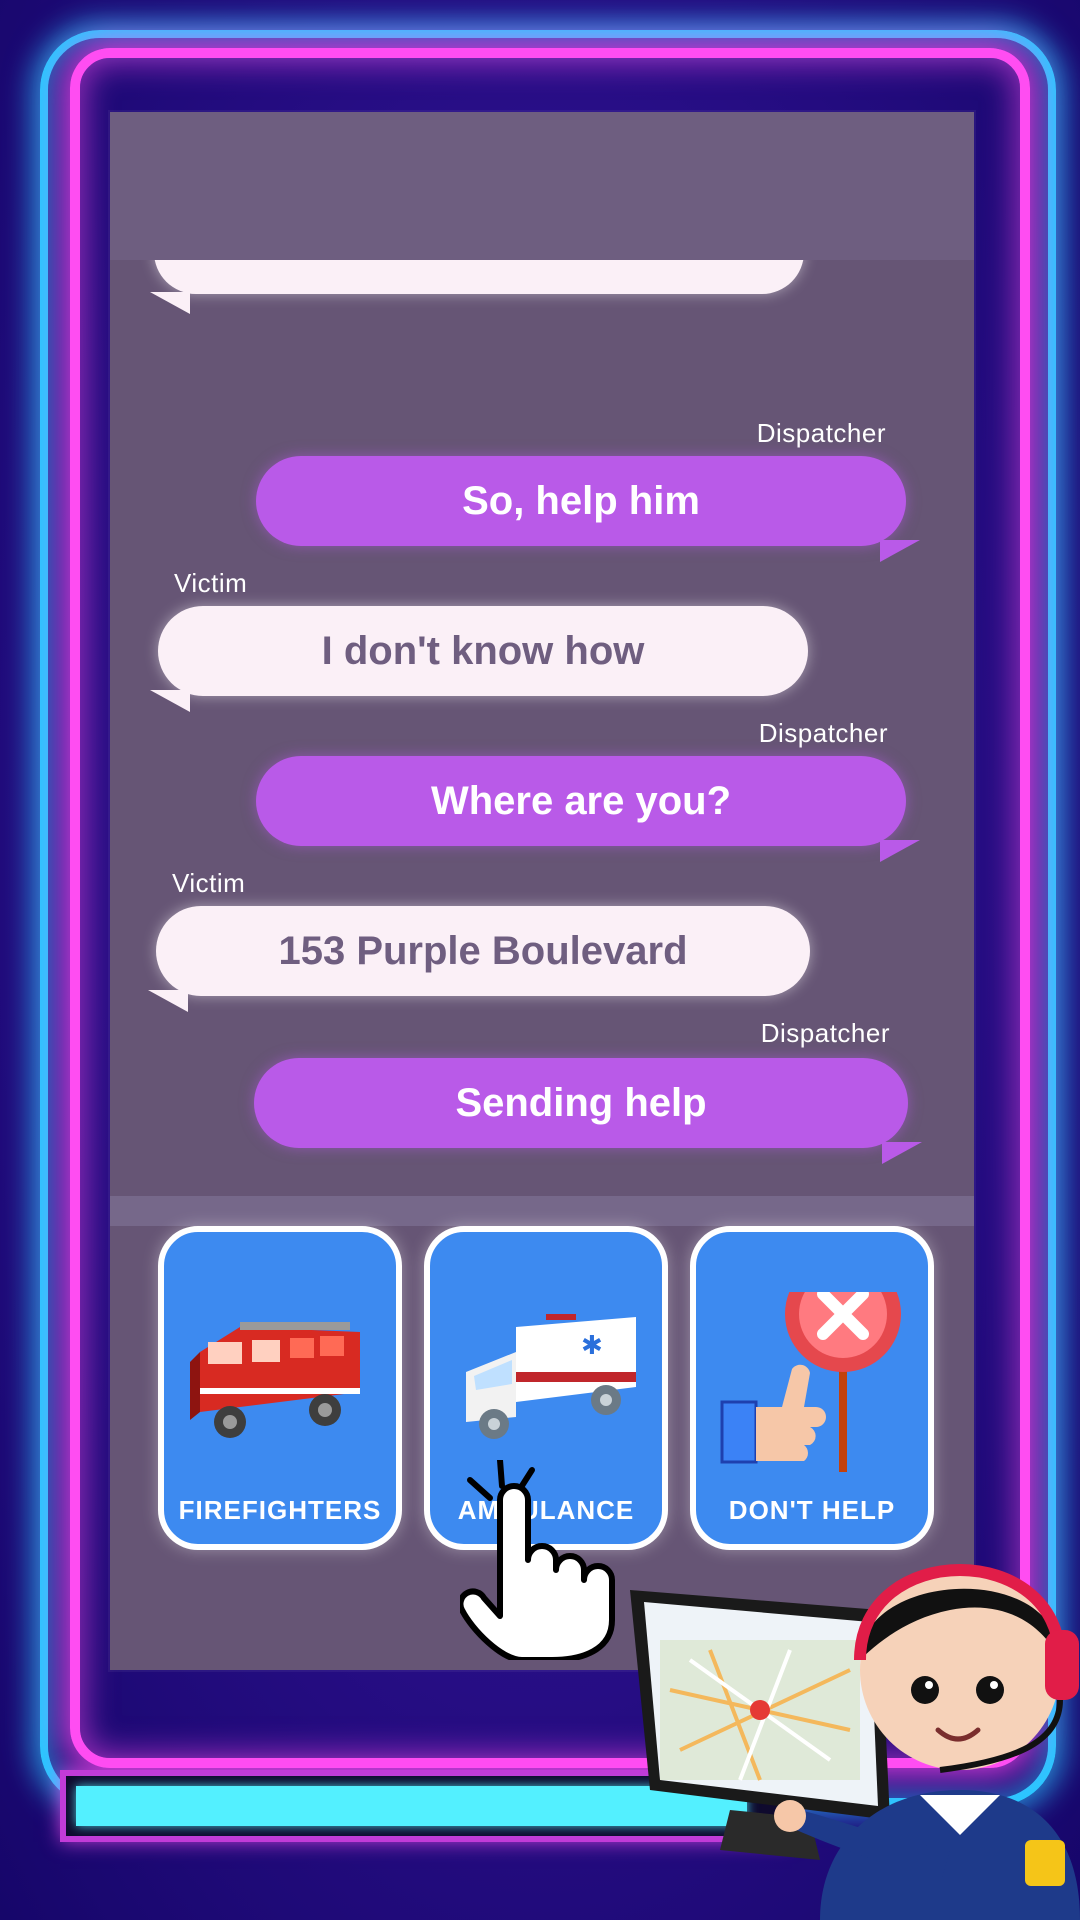 The height and width of the screenshot is (1920, 1080). Describe the element at coordinates (855, 1742) in the screenshot. I see `dispatcher-mascot-illustration` at that location.